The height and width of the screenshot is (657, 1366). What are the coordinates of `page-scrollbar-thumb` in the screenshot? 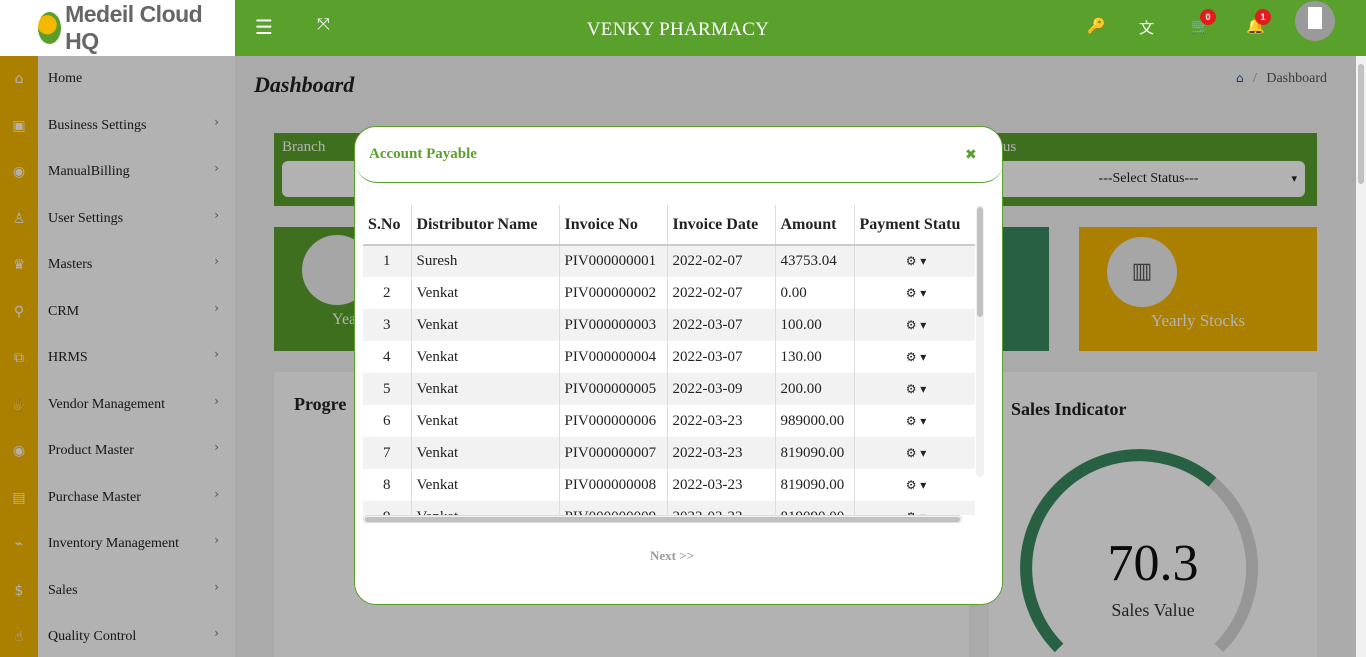 It's located at (1361, 124).